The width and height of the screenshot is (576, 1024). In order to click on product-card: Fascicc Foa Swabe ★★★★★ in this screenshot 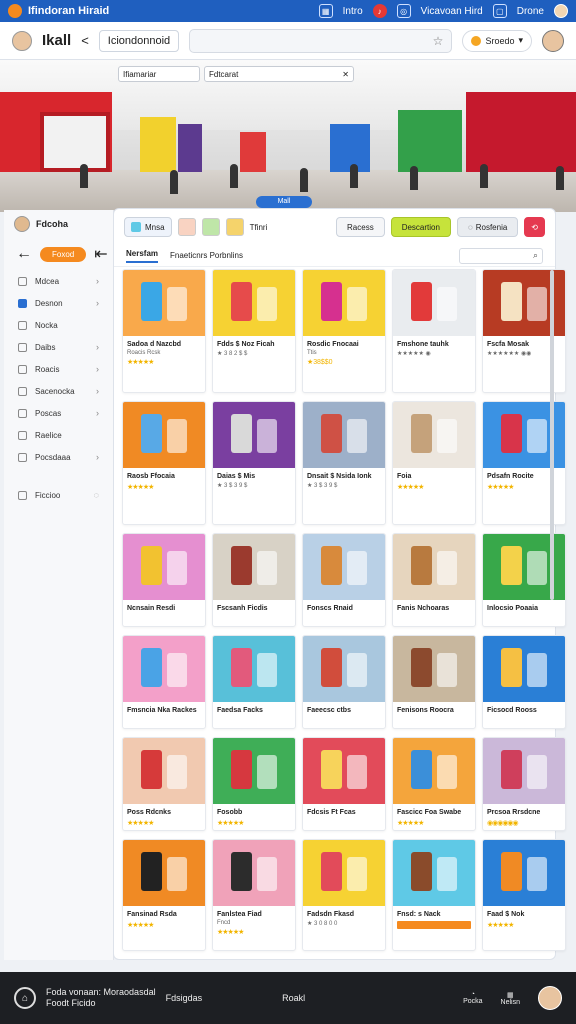, I will do `click(434, 784)`.